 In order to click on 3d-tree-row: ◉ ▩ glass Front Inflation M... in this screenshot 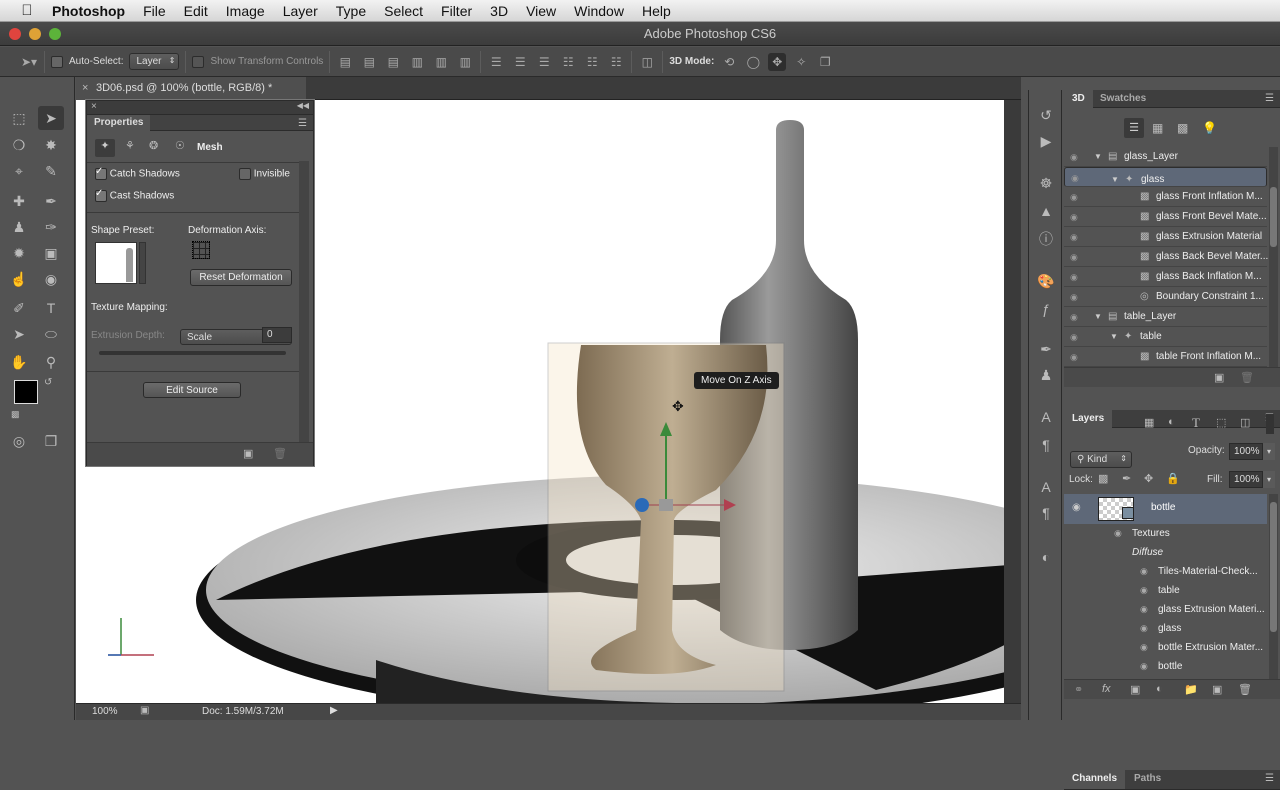, I will do `click(1165, 197)`.